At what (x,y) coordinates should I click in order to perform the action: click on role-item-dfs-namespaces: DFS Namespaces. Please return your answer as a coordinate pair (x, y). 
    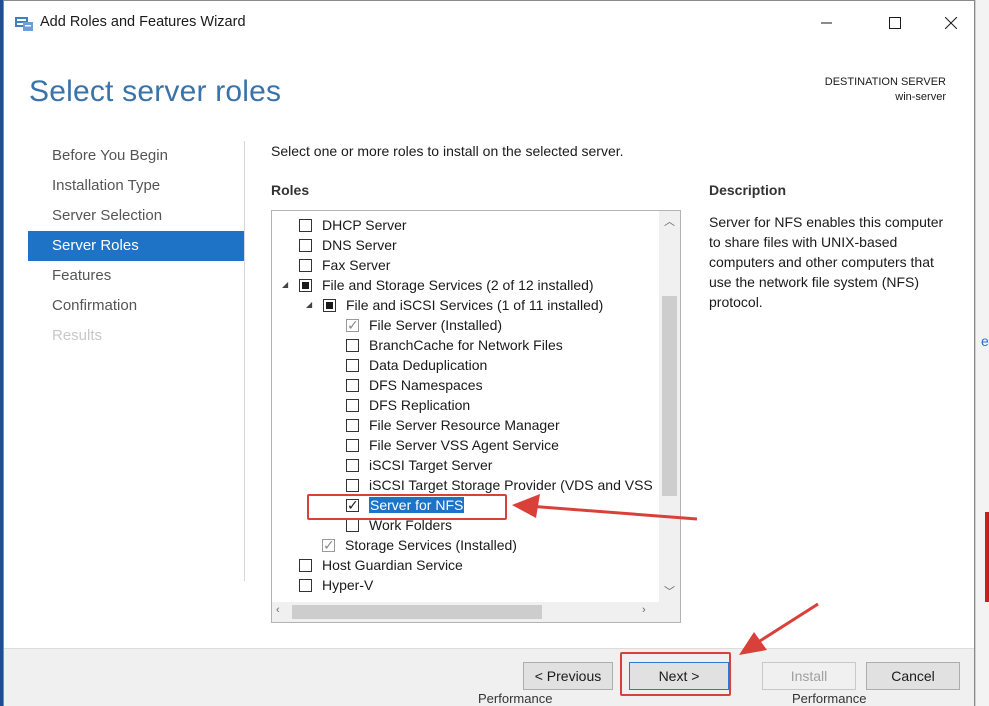
    Looking at the image, I should click on (414, 385).